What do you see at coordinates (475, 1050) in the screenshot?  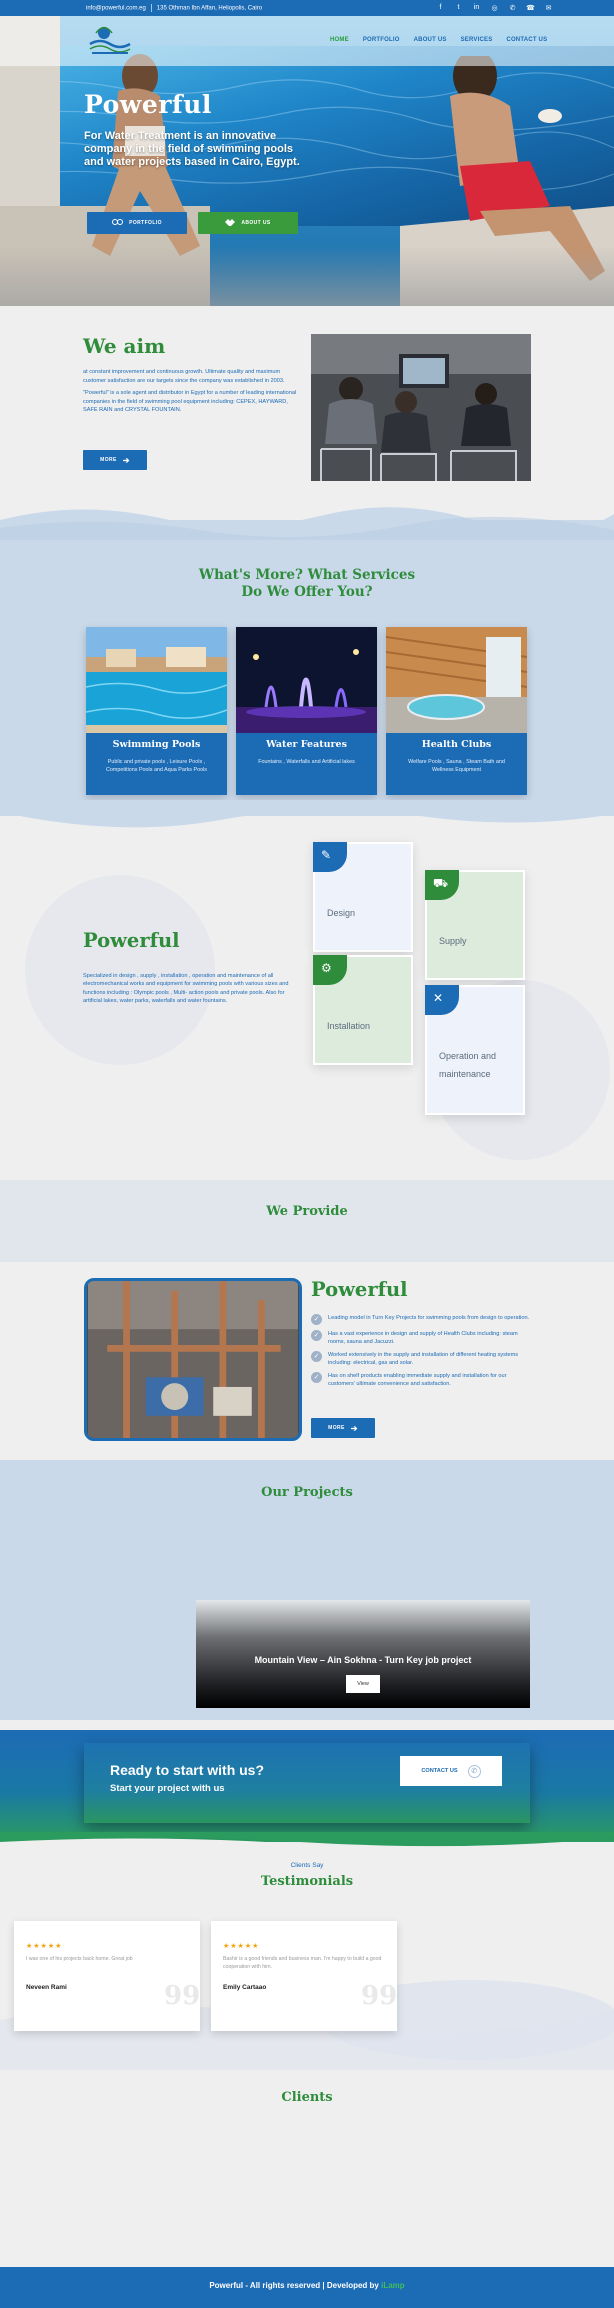 I see `operation-card: ✕ Operation and maintenance` at bounding box center [475, 1050].